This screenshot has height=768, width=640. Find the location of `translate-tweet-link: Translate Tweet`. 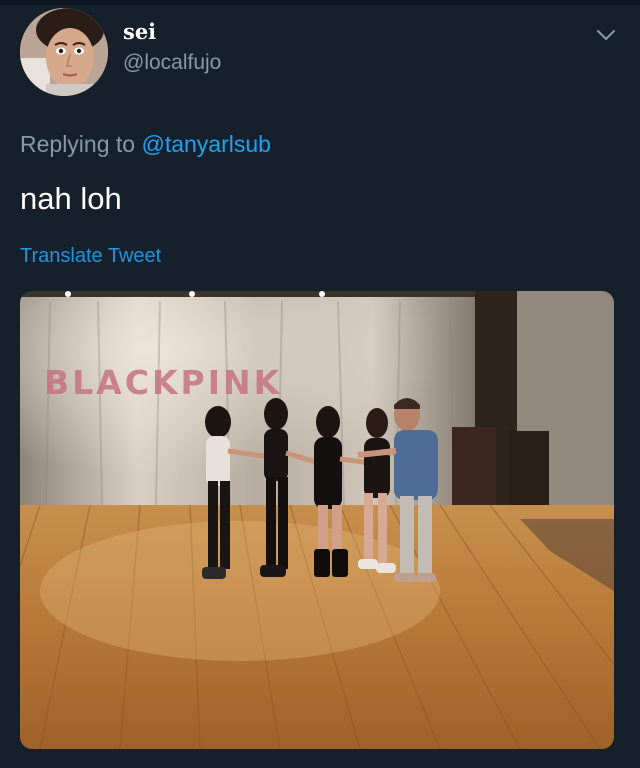

translate-tweet-link: Translate Tweet is located at coordinates (90, 256).